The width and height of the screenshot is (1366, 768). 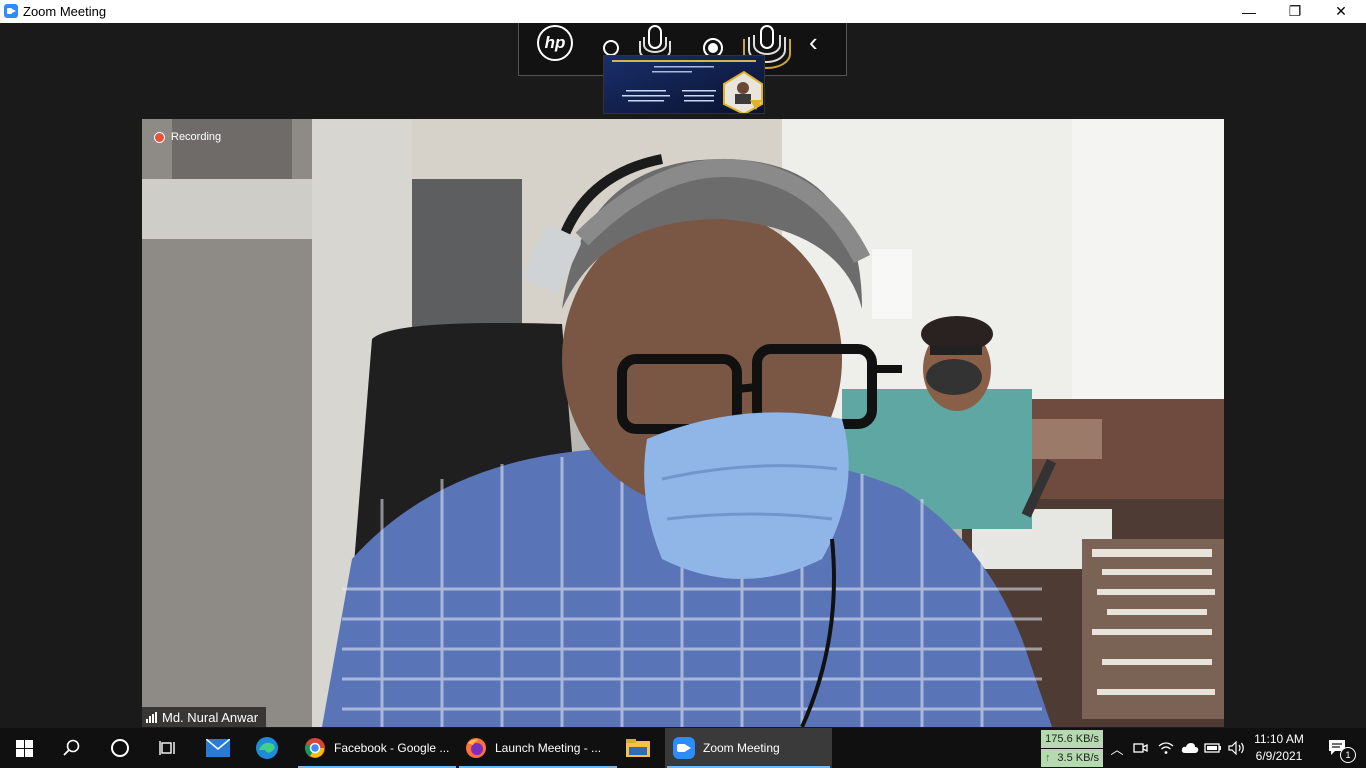 I want to click on recording-label: Recording, so click(x=196, y=137).